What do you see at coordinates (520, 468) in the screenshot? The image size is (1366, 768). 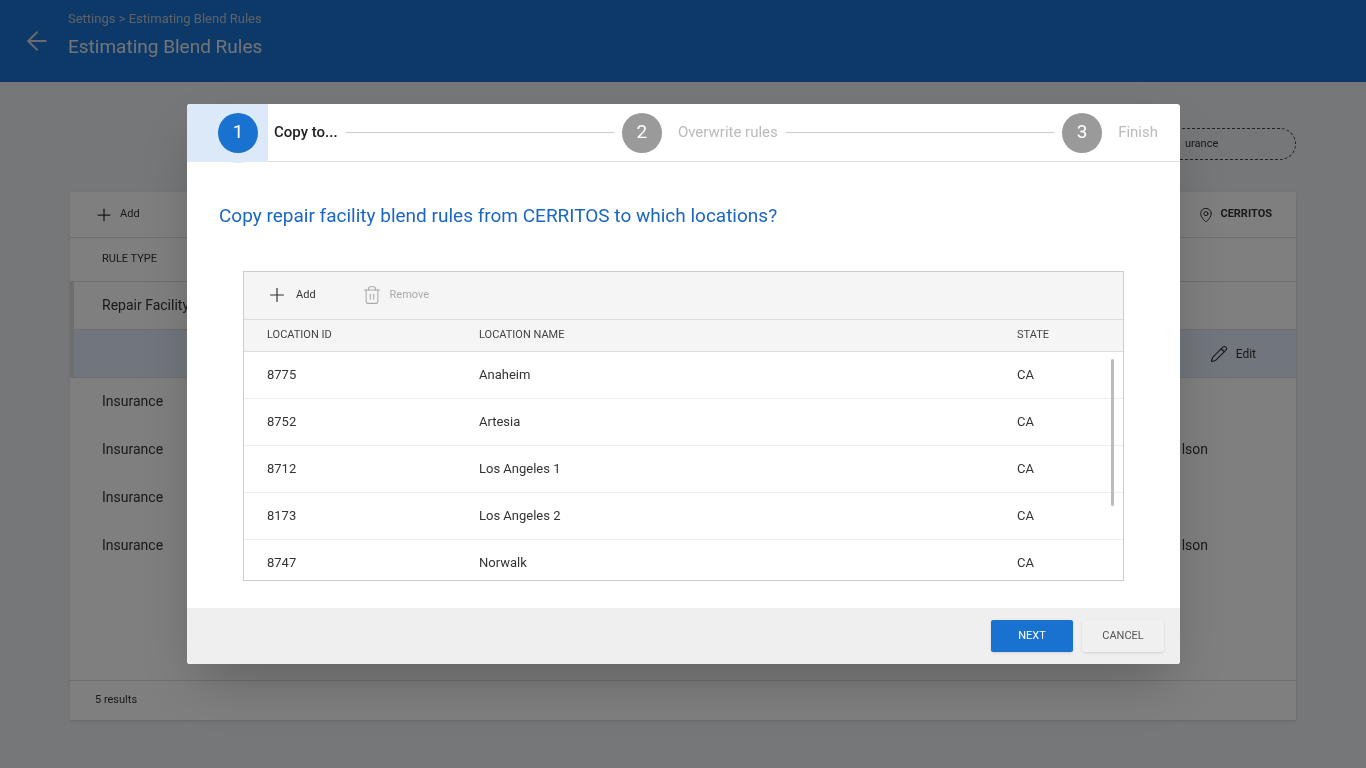 I see `table-cell-text: Los Angeles 1` at bounding box center [520, 468].